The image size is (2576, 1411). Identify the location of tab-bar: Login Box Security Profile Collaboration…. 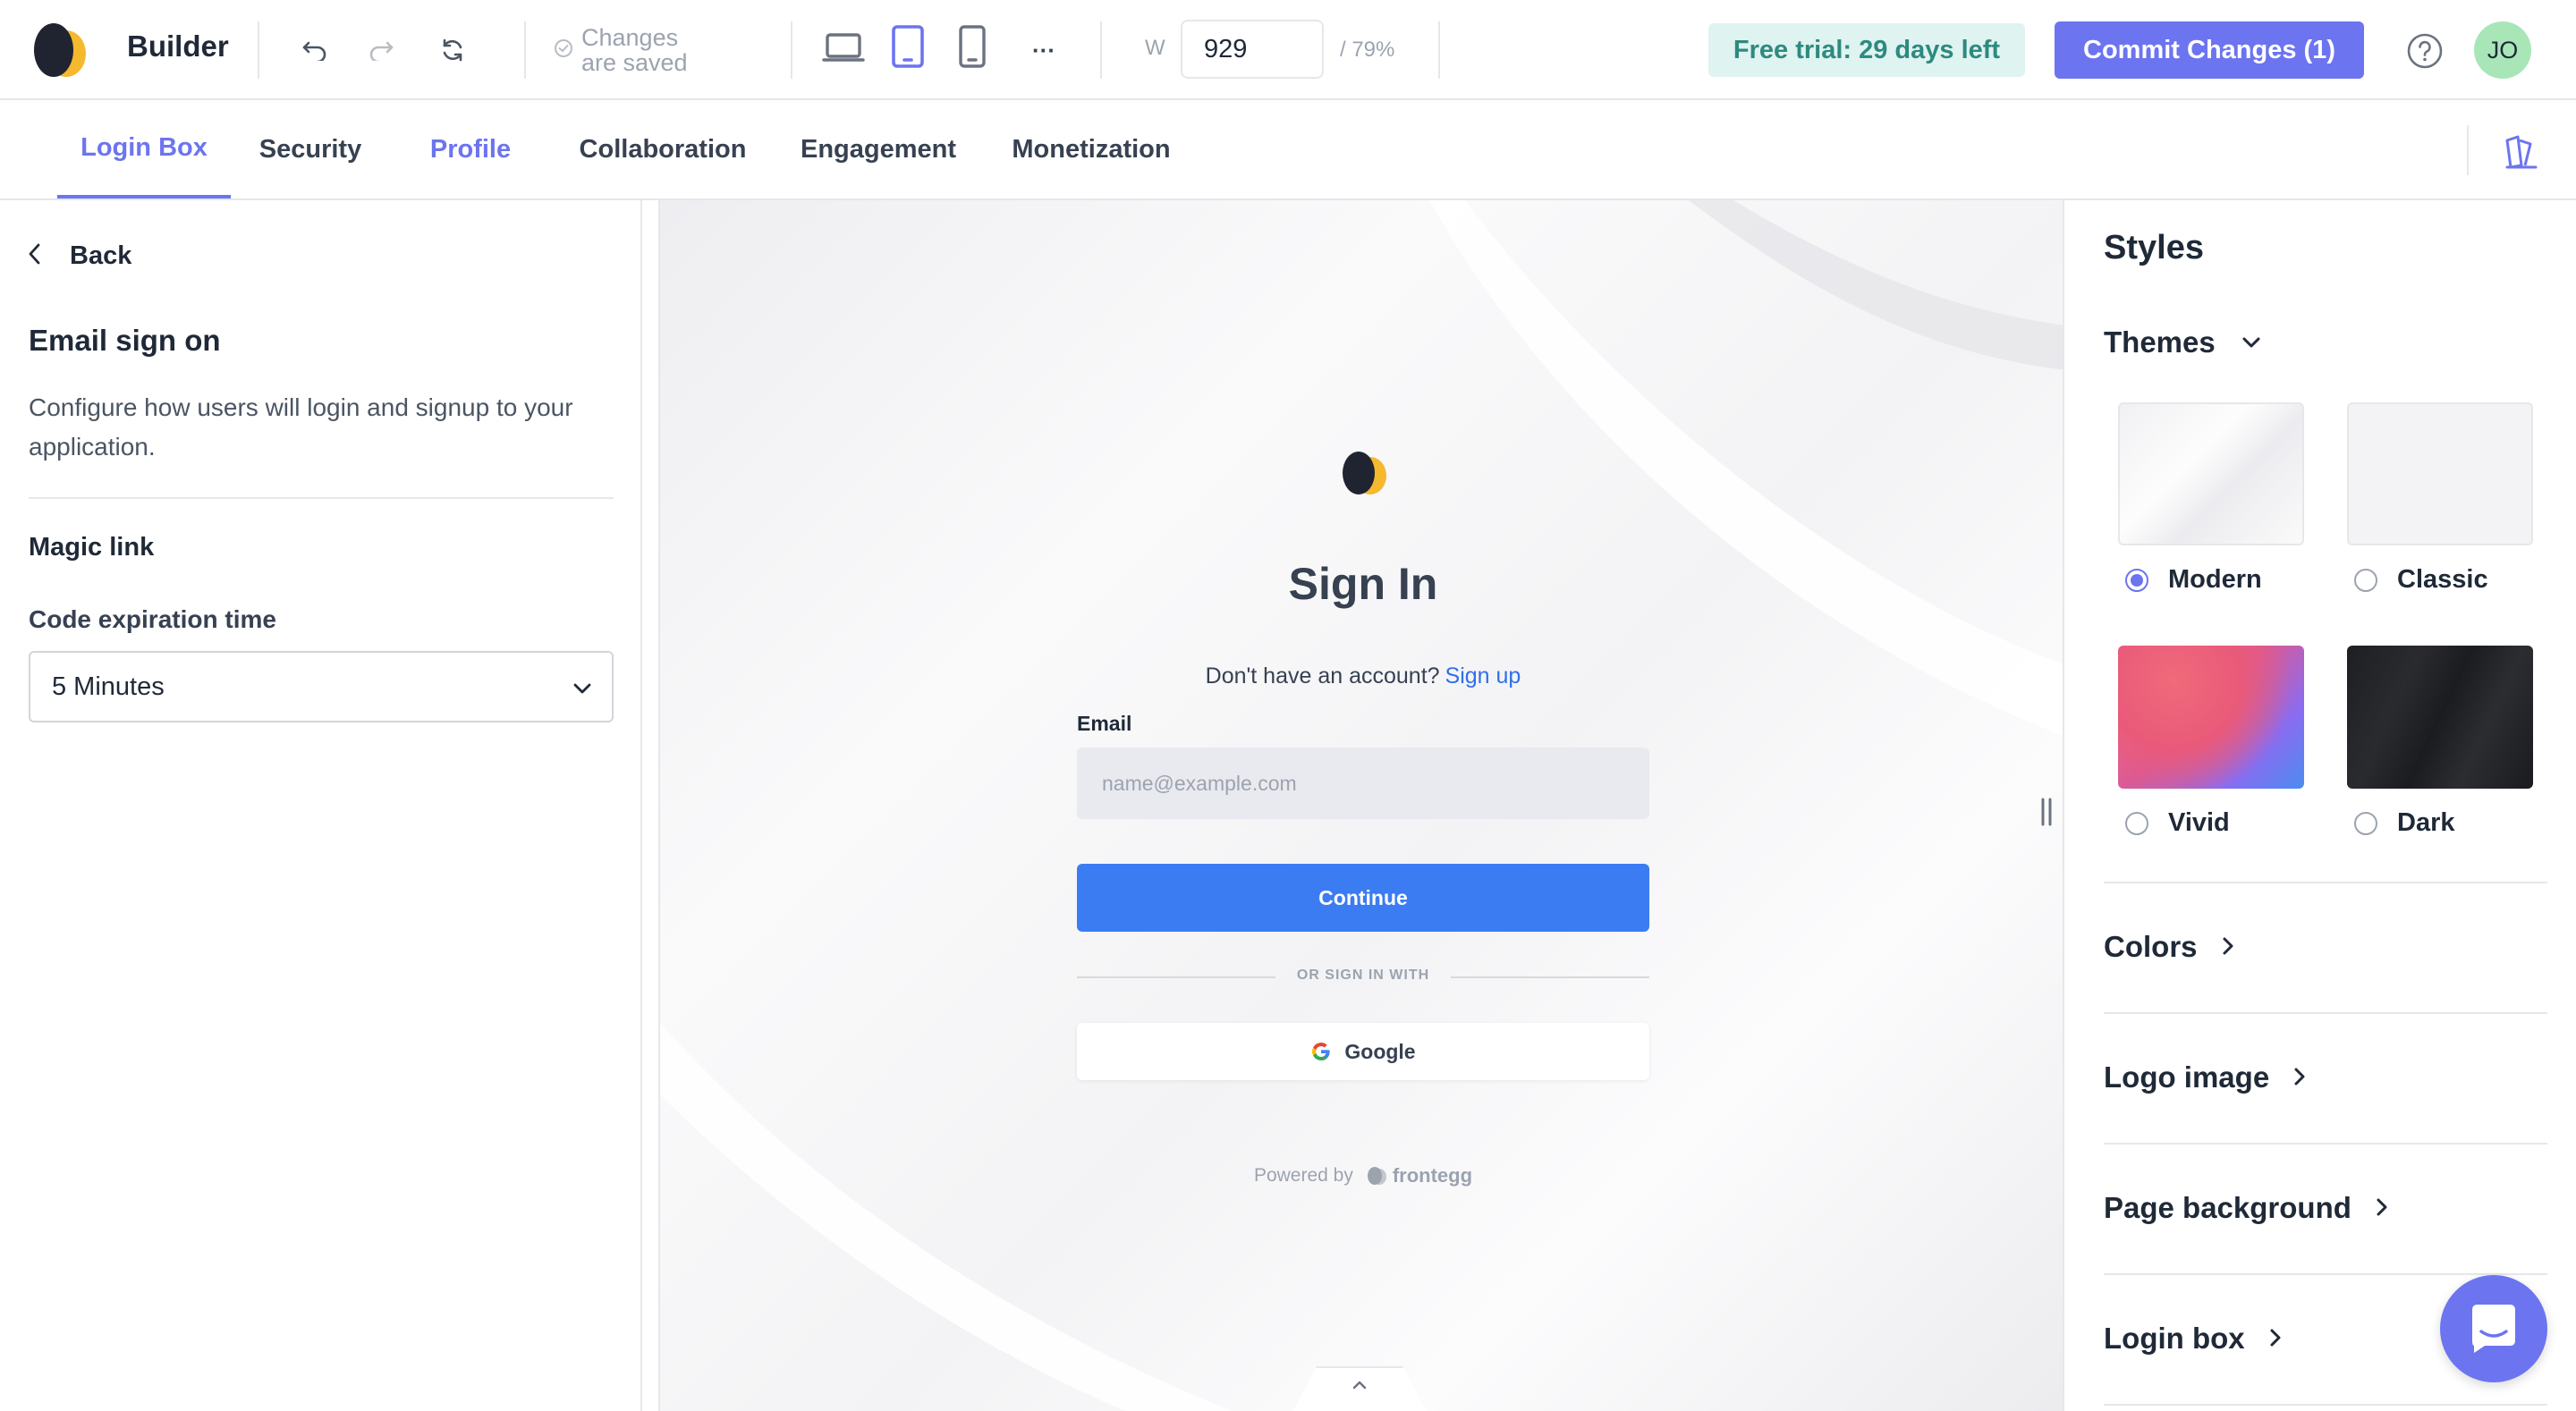
(1288, 150).